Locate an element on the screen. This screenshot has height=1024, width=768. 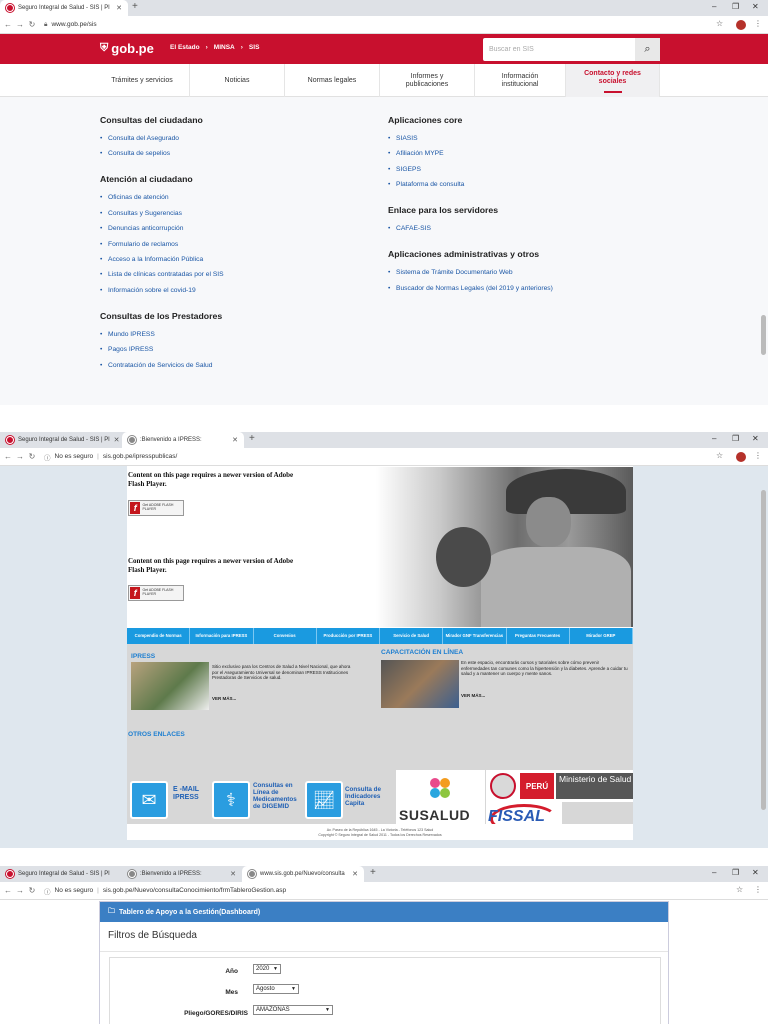
nav-item: Convenios is located at coordinates (285, 636).